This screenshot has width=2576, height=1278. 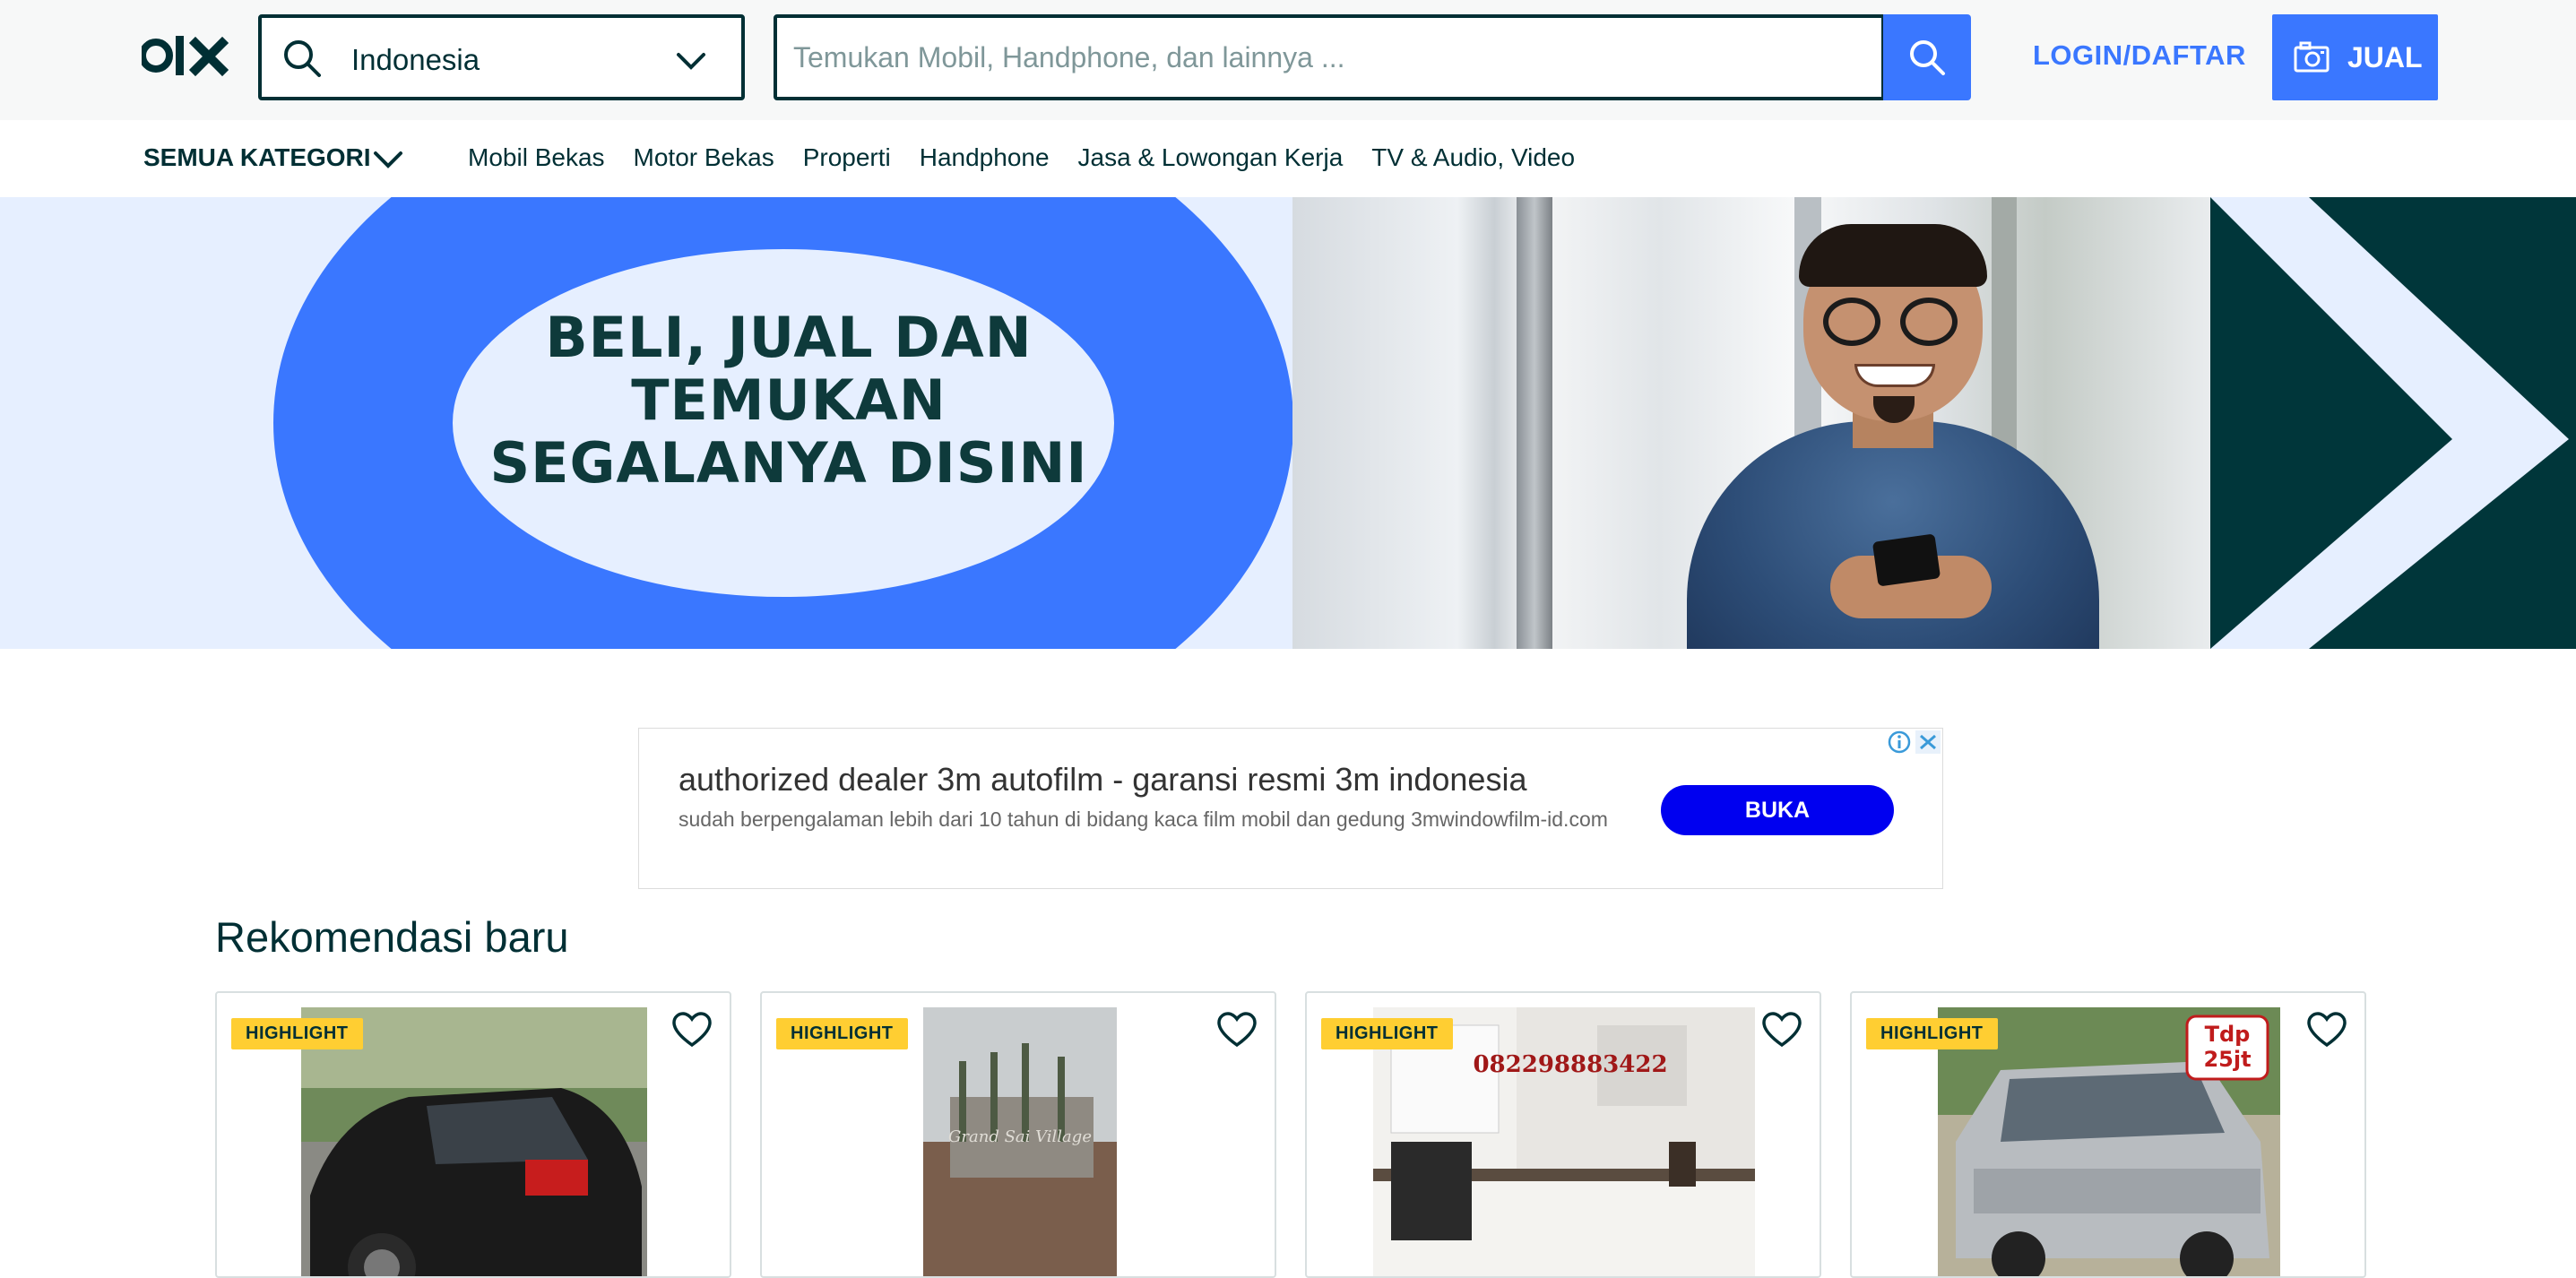 I want to click on ad-open-button: BUKA, so click(x=1777, y=810).